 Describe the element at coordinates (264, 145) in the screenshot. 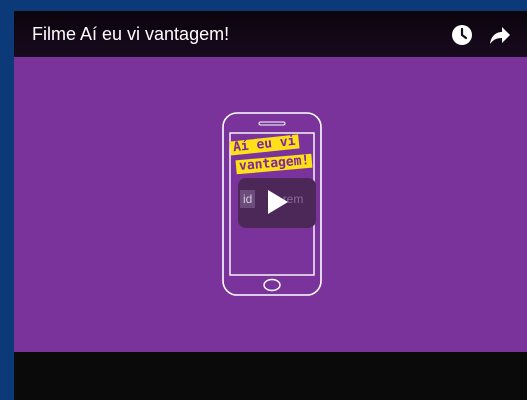

I see `slogan-line-1: Aí eu vi` at that location.